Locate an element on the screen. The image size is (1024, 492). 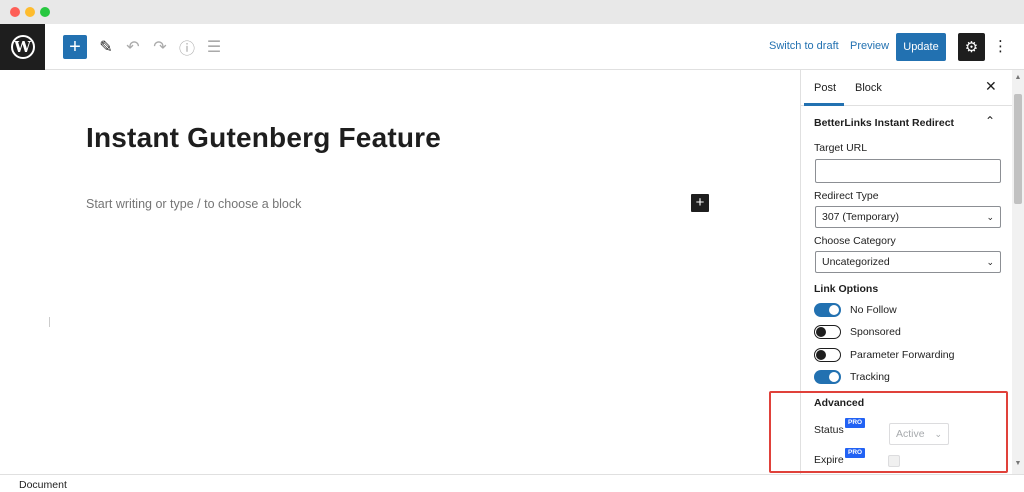
add-block-button: + is located at coordinates (75, 47).